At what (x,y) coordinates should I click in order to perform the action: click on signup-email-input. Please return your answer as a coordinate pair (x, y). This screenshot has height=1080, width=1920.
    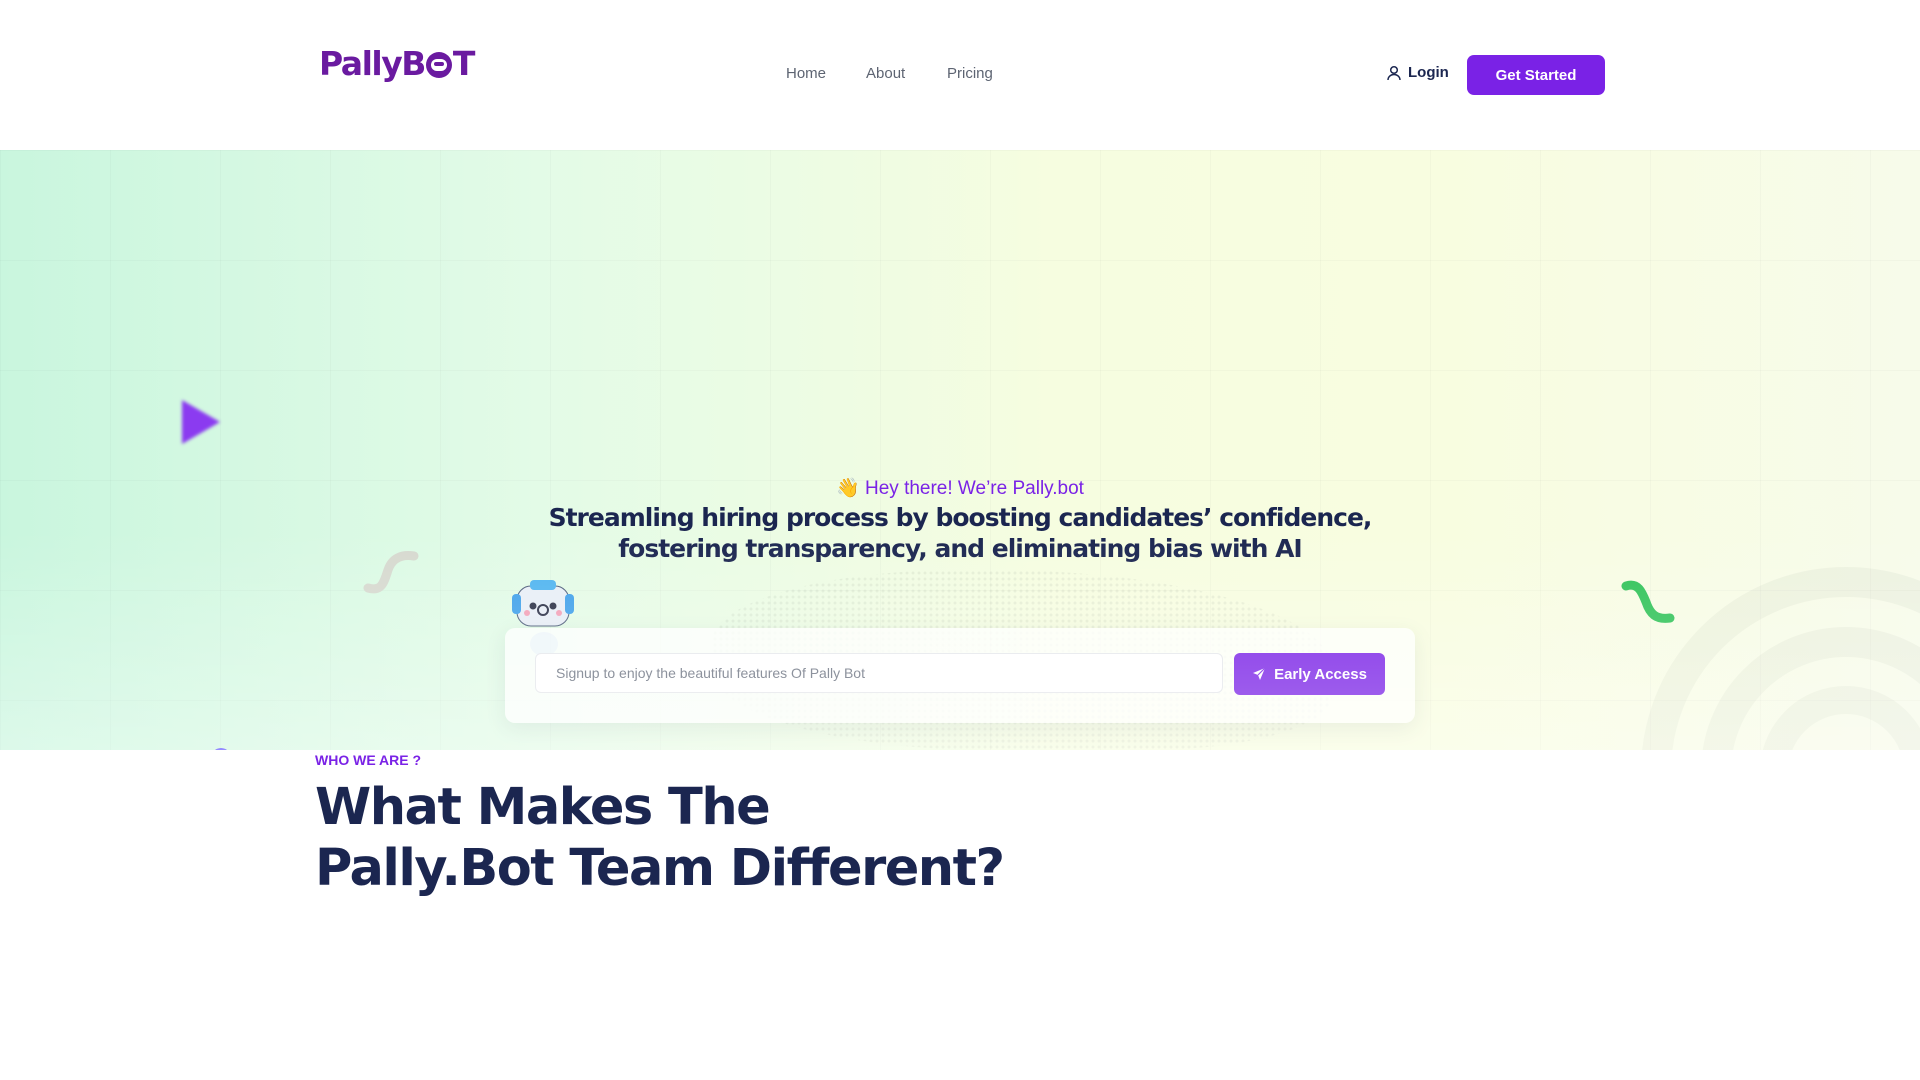
    Looking at the image, I should click on (879, 673).